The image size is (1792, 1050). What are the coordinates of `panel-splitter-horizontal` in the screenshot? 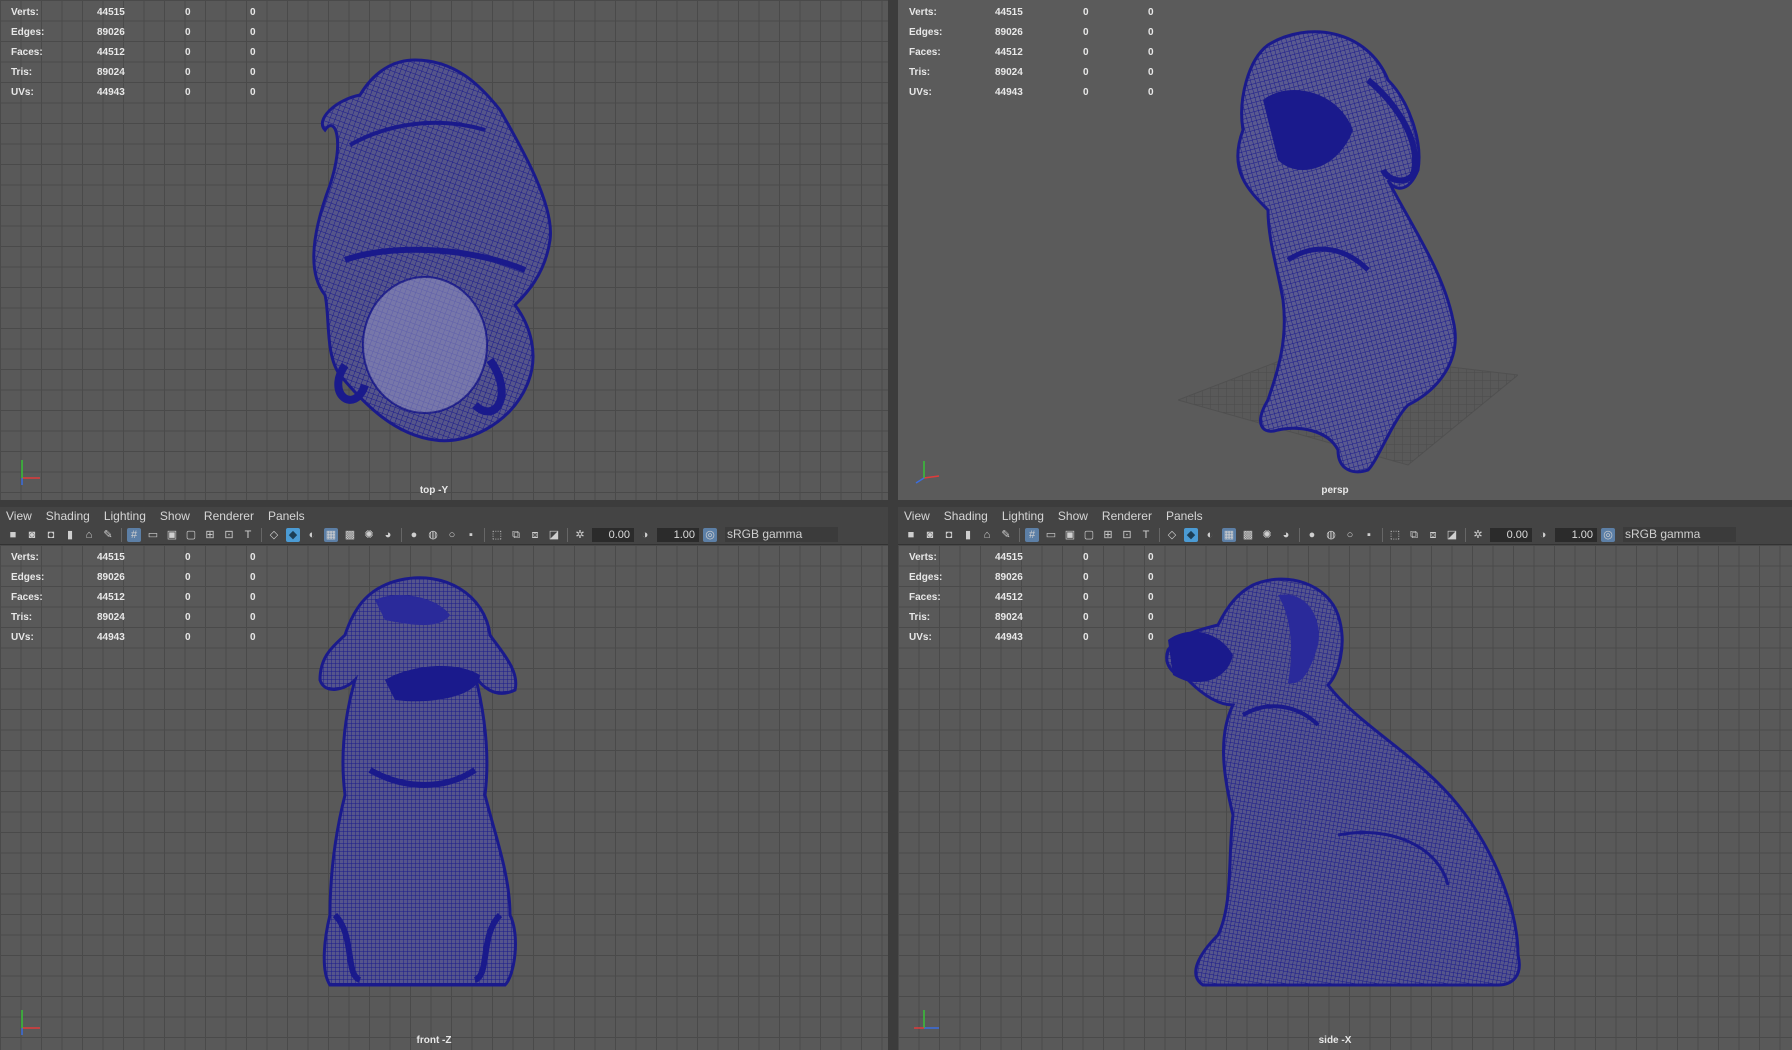 It's located at (896, 503).